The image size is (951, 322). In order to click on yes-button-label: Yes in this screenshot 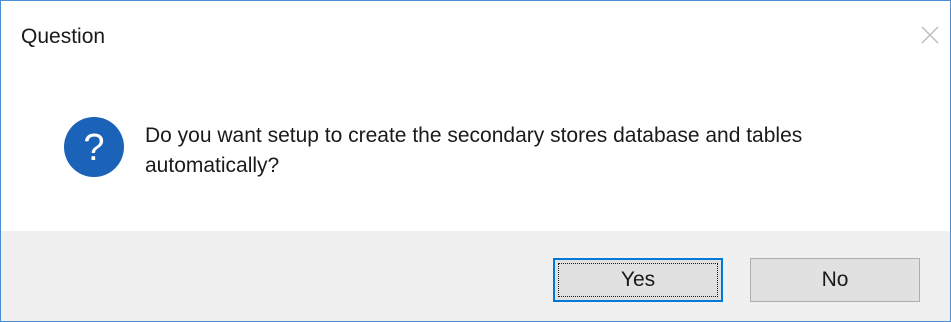, I will do `click(638, 279)`.